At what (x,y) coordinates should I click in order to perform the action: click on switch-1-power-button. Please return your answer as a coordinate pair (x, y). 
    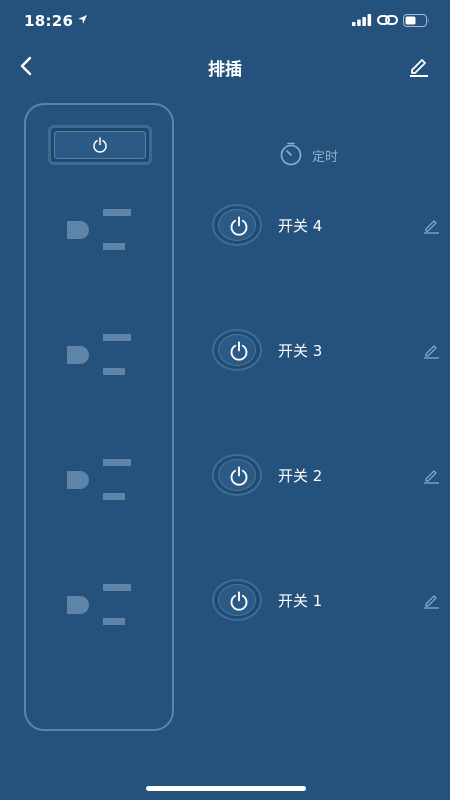
    Looking at the image, I should click on (237, 600).